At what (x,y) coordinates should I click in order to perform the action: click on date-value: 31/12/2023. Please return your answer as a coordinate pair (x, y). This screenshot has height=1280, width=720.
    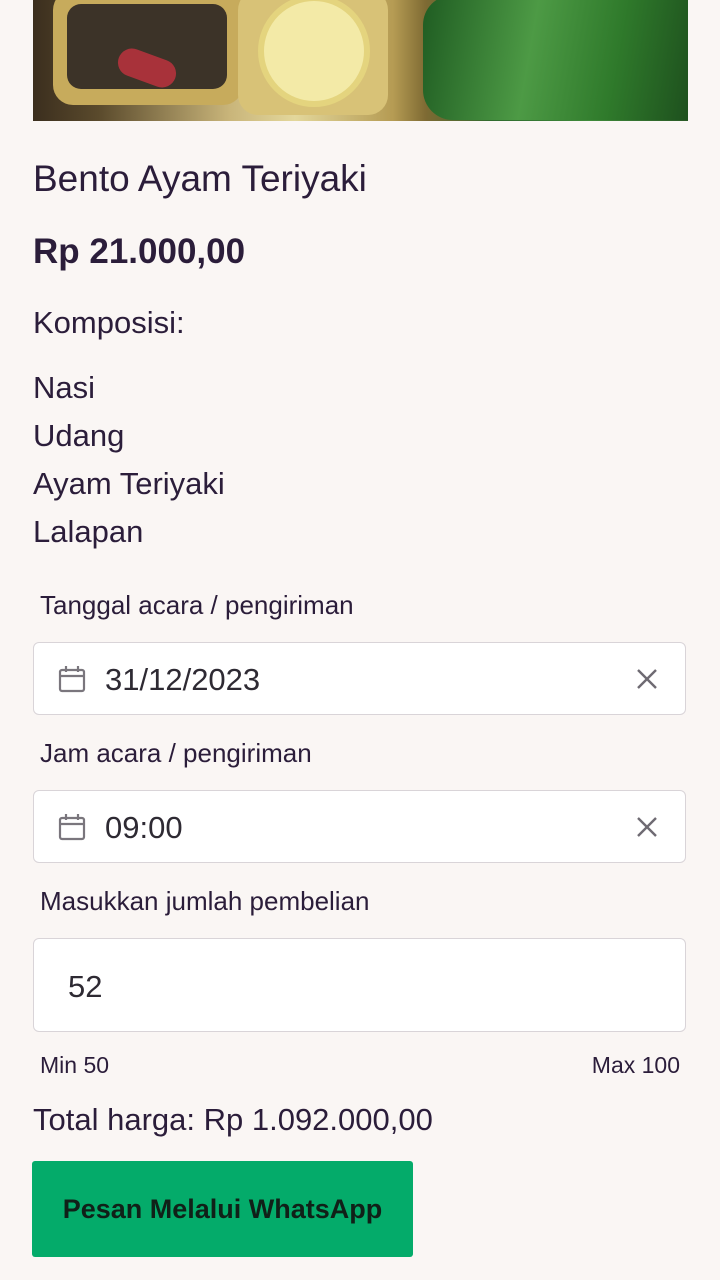
    Looking at the image, I should click on (182, 680).